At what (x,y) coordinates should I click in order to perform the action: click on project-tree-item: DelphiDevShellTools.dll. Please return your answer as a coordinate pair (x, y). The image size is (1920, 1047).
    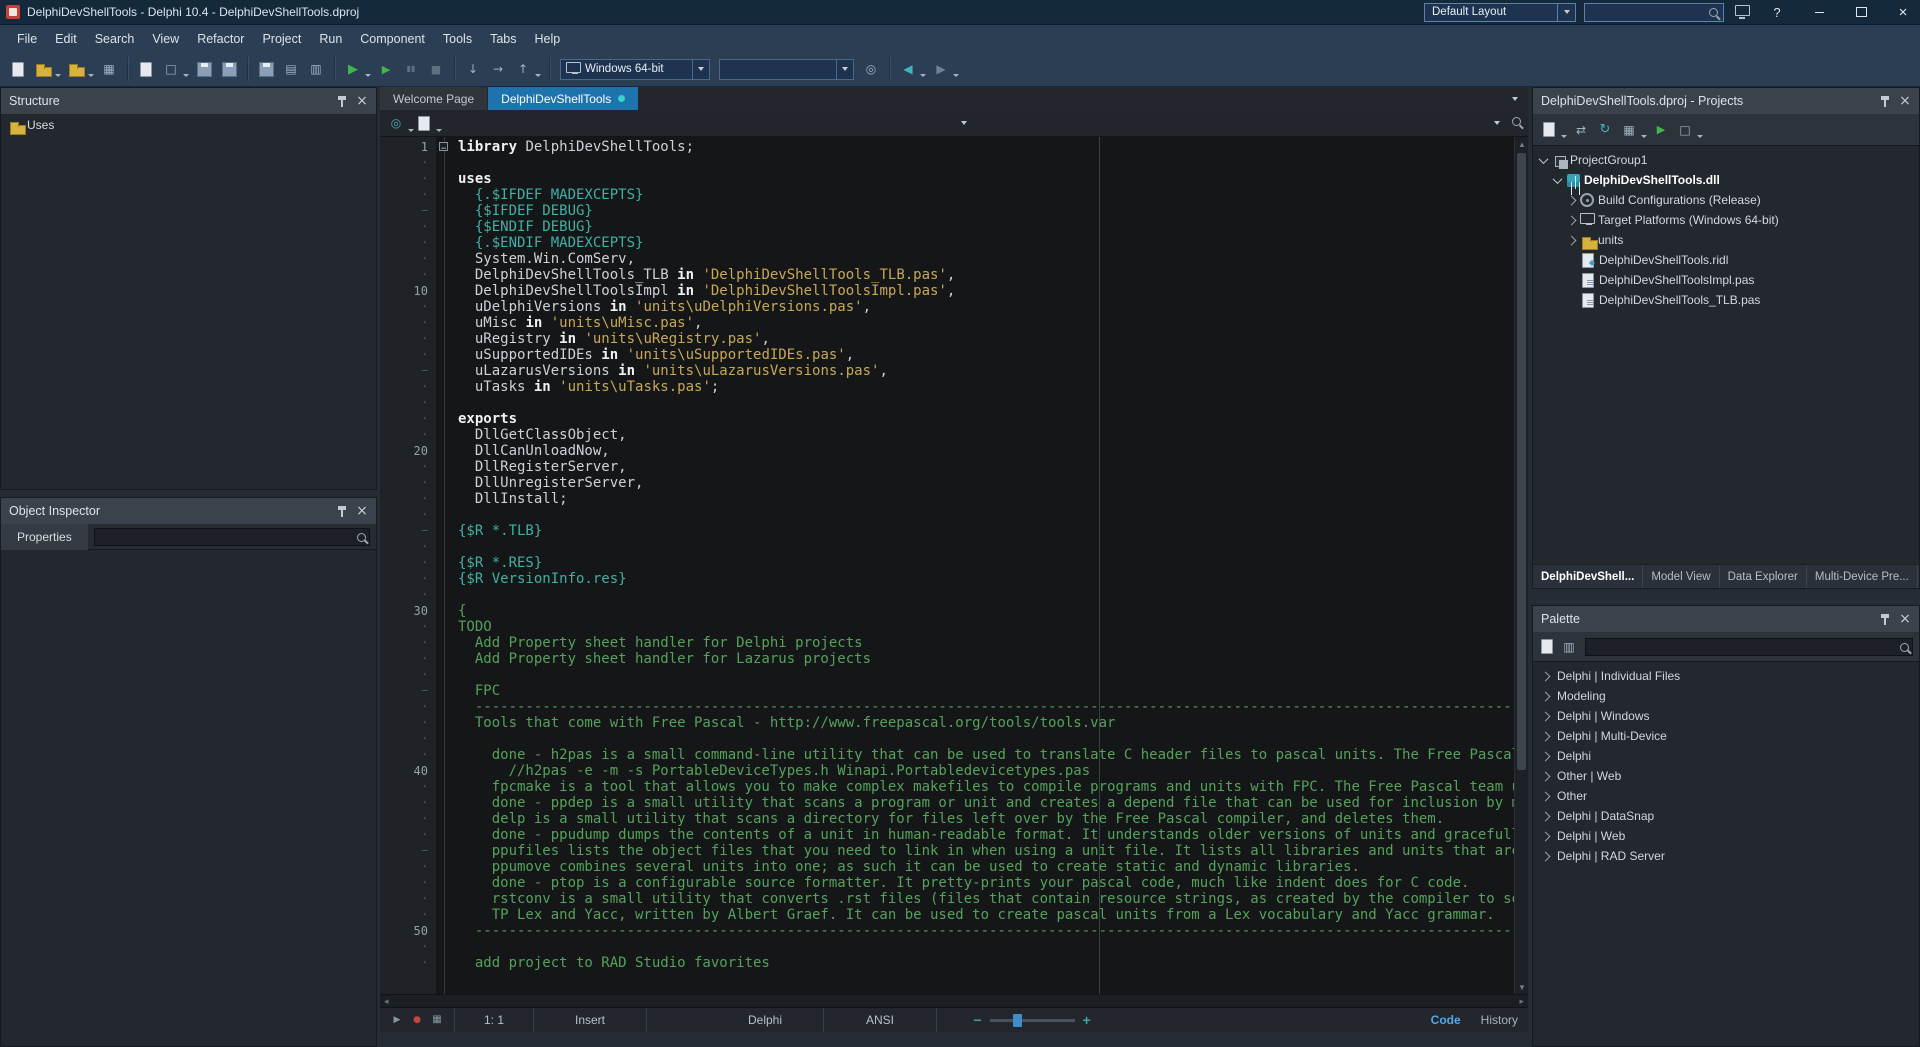
    Looking at the image, I should click on (1726, 180).